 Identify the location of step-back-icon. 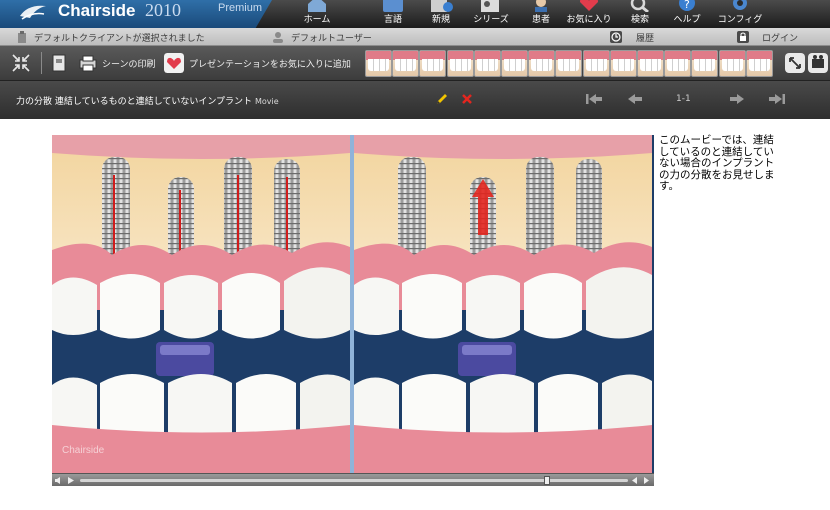
(634, 480).